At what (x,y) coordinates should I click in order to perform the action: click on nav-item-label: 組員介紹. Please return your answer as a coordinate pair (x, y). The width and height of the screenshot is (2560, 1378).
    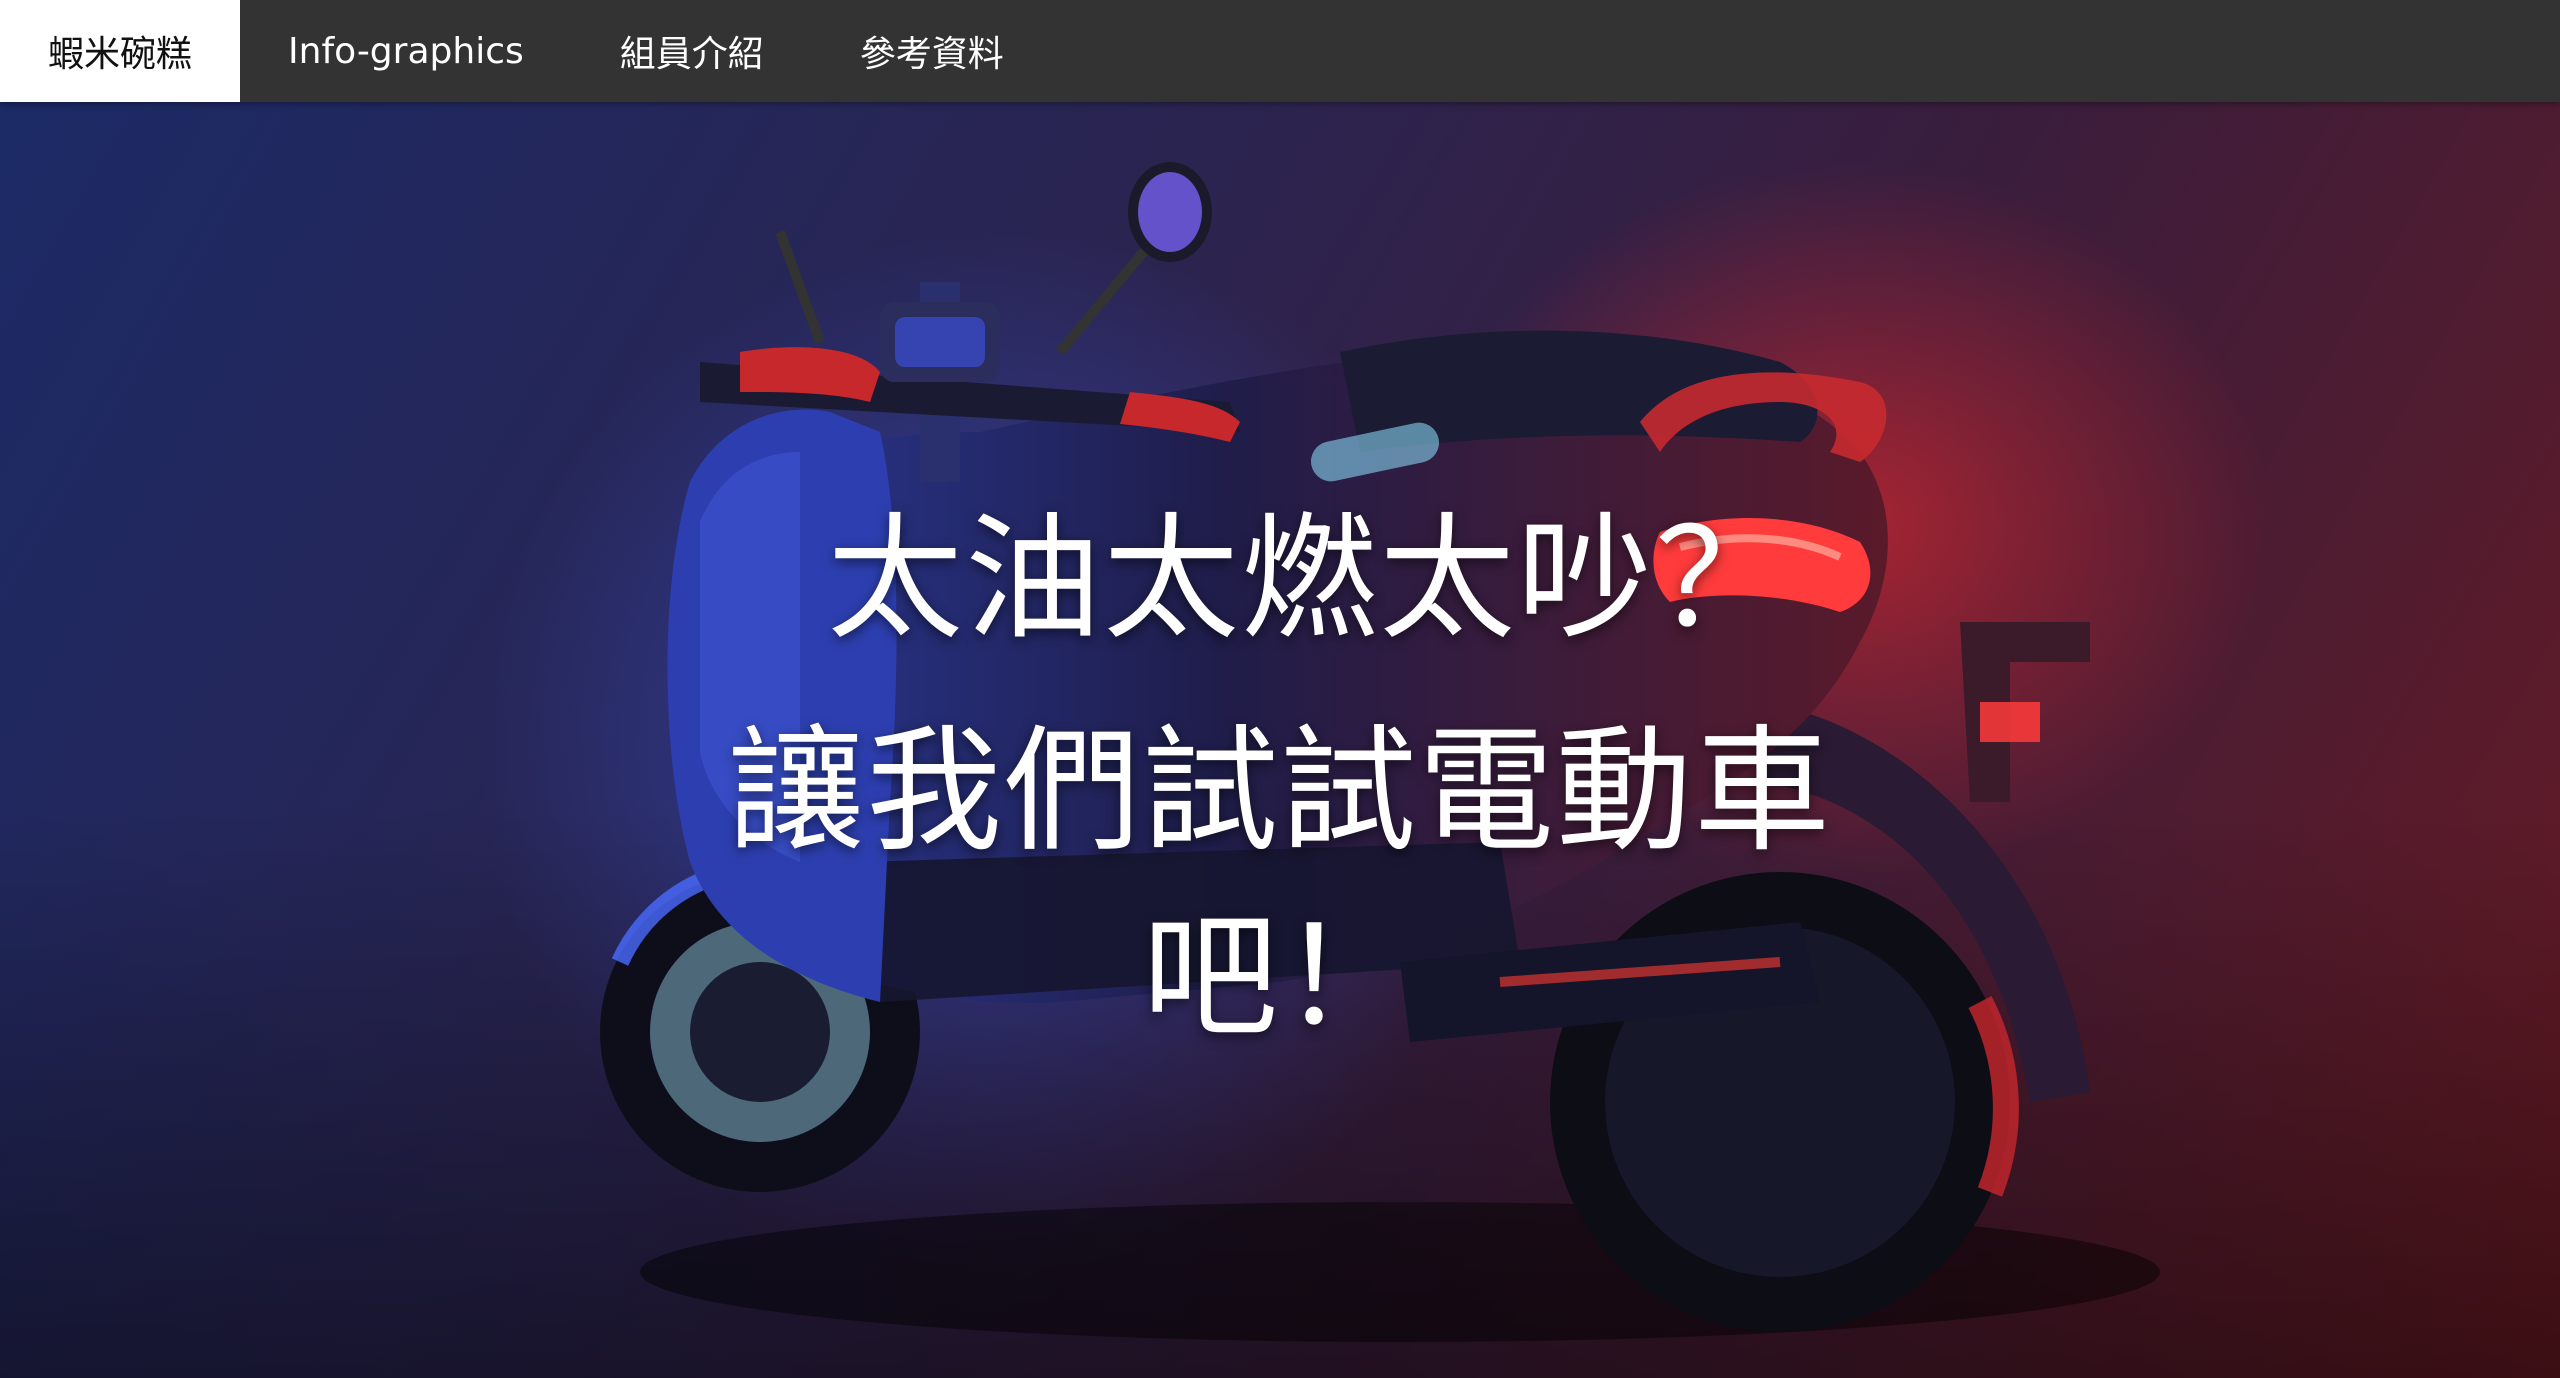
    Looking at the image, I should click on (691, 54).